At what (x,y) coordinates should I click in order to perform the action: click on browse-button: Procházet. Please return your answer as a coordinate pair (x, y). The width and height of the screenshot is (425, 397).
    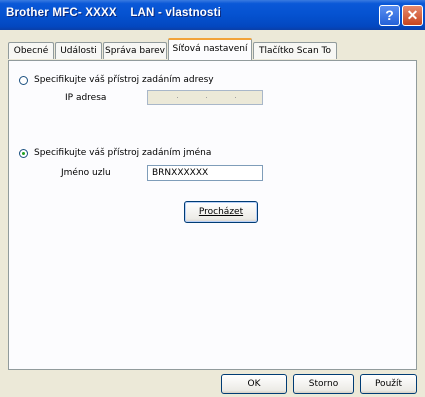
    Looking at the image, I should click on (221, 212).